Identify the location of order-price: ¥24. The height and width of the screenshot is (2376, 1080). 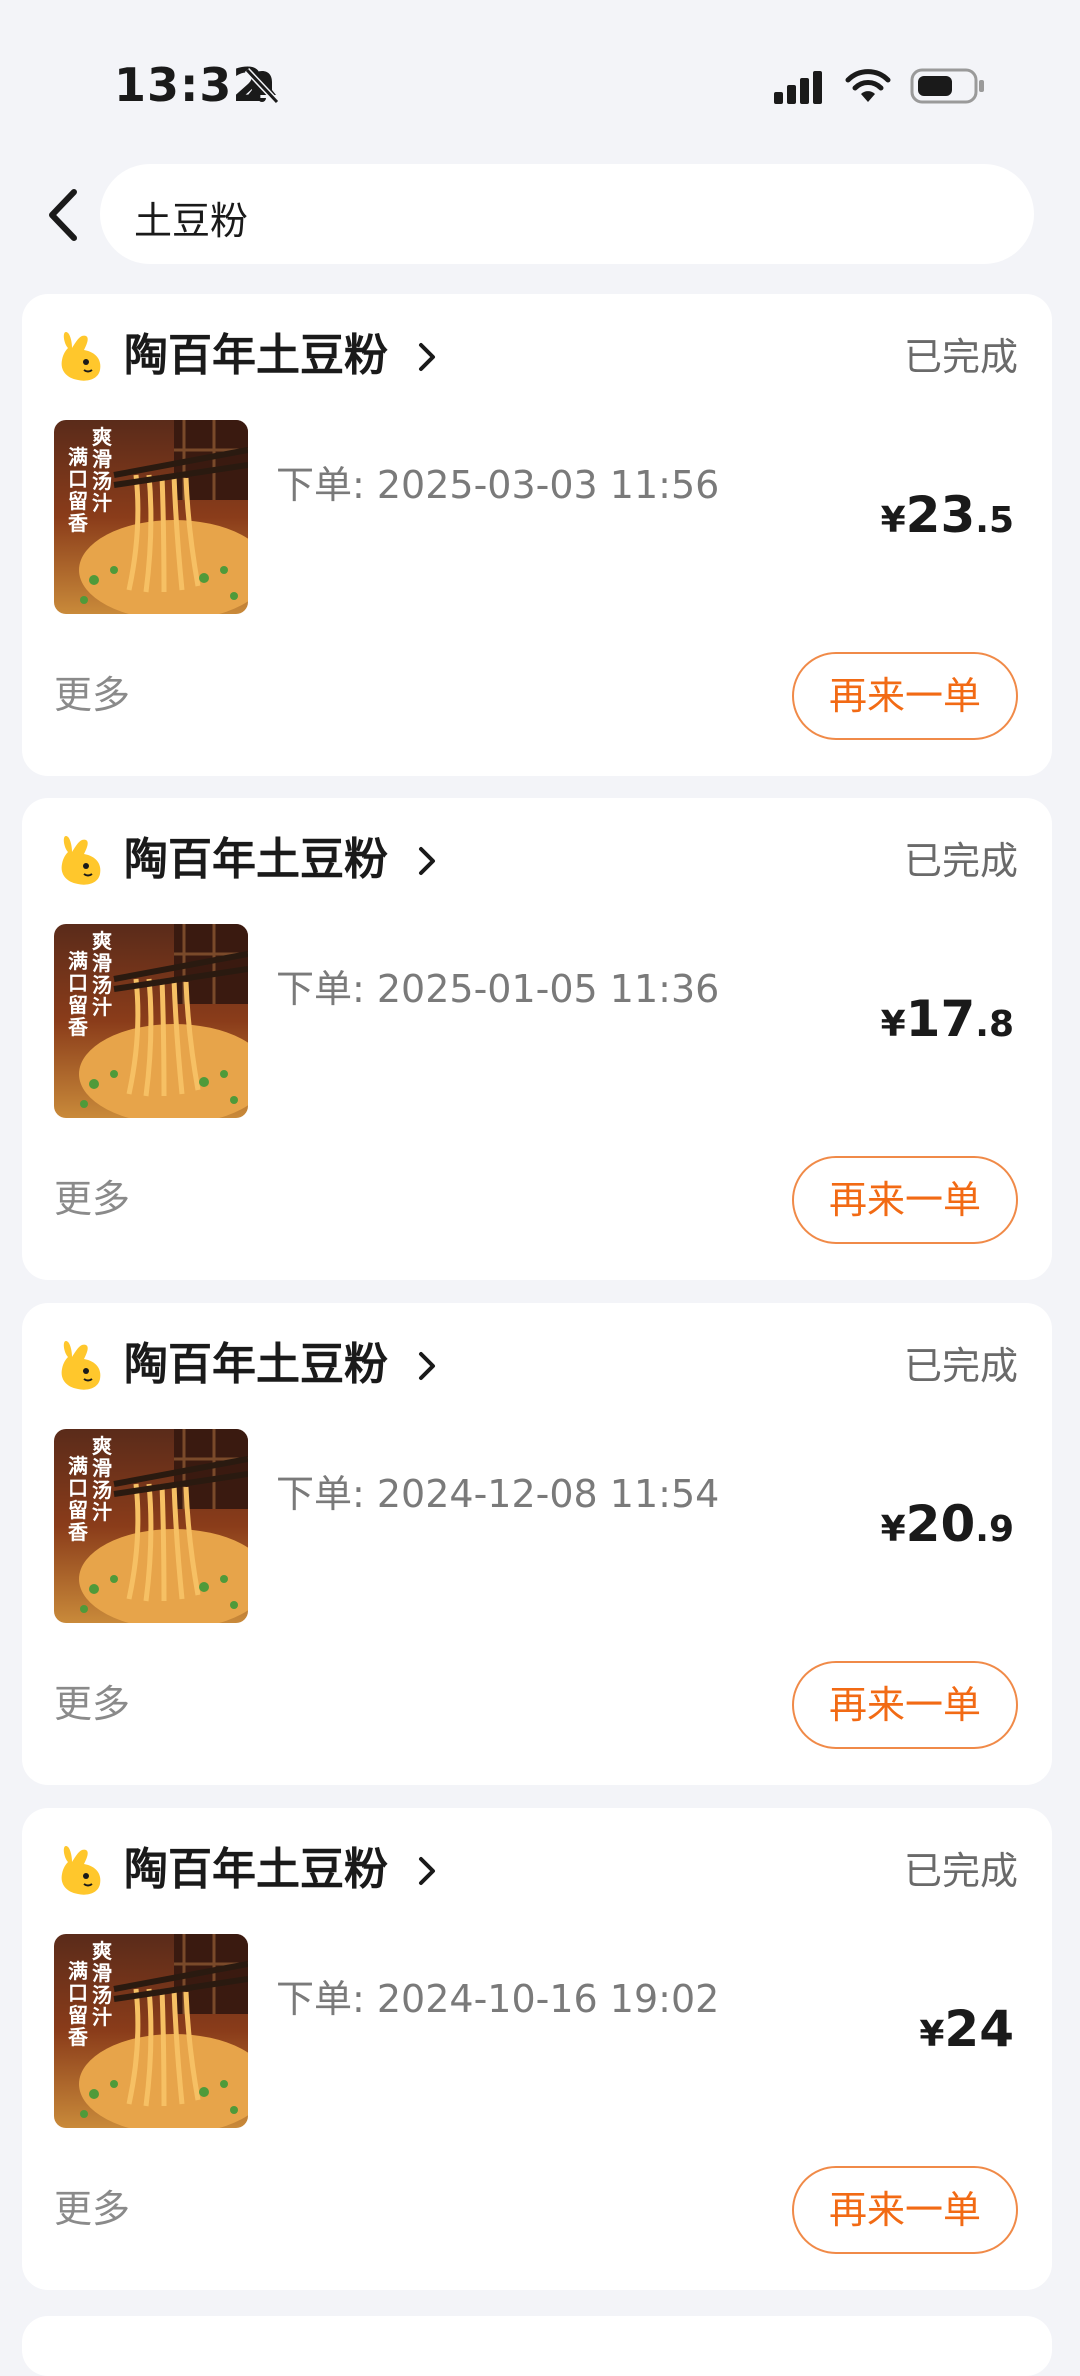
(966, 2029).